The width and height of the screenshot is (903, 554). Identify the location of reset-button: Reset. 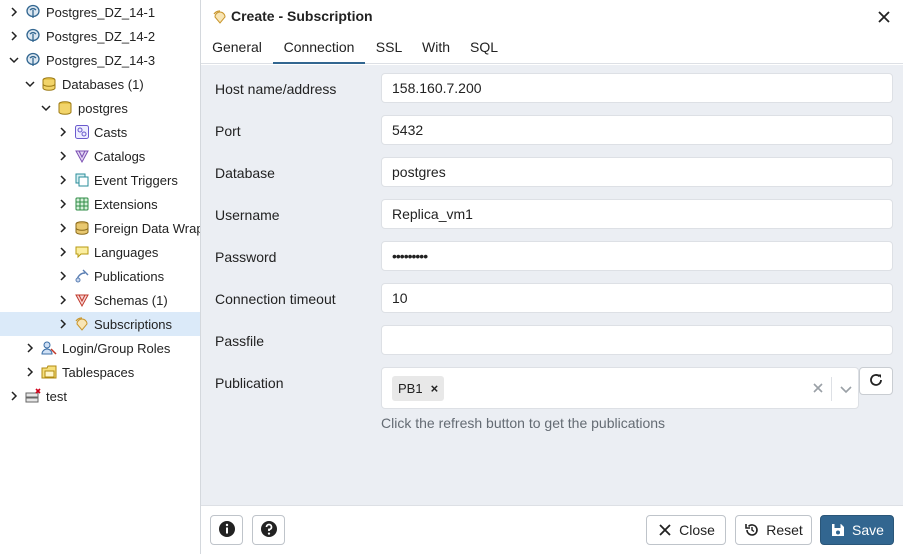
(773, 530).